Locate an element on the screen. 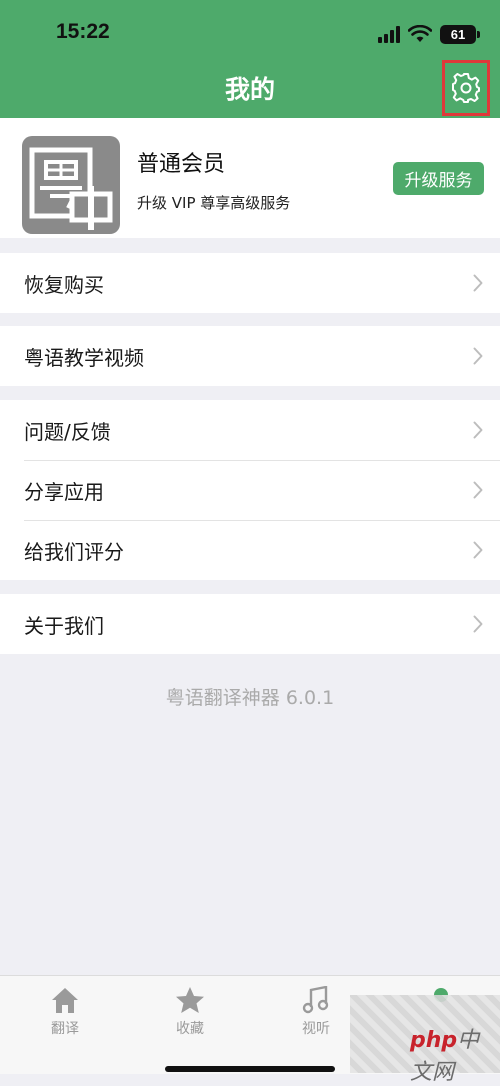  menu-item-teaching-video: 粤语教学视频 is located at coordinates (250, 356).